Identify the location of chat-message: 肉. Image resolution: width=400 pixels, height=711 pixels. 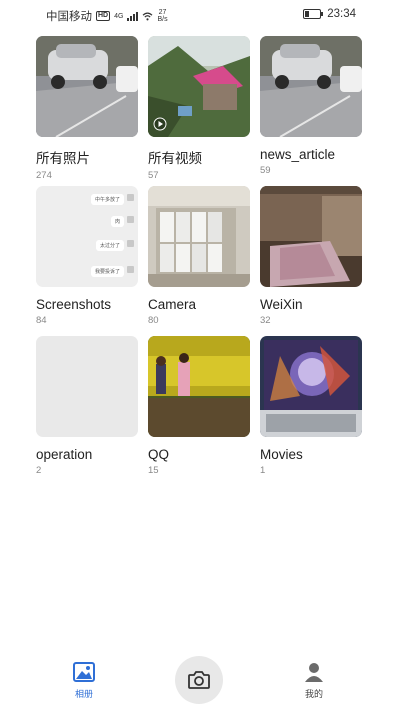
(117, 222).